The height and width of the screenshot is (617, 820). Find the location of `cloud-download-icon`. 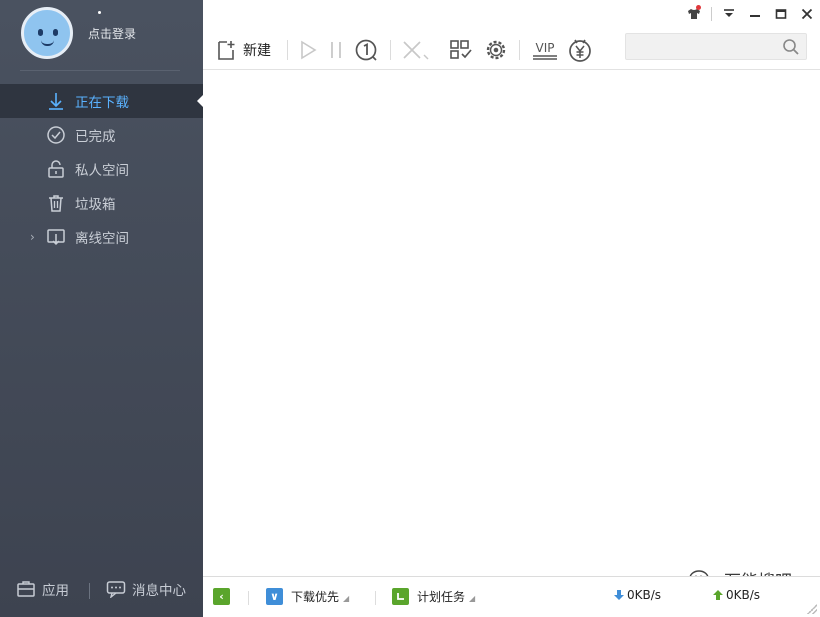

cloud-download-icon is located at coordinates (56, 237).